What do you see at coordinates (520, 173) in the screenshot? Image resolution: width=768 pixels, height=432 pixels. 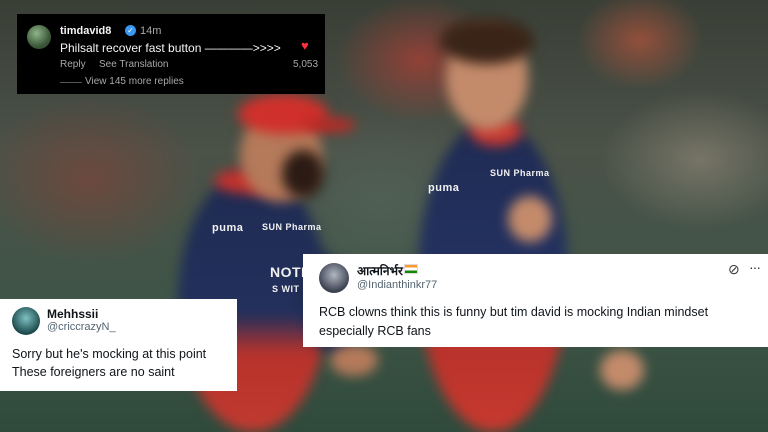 I see `sponsor-logo-right: SUN Pharma` at bounding box center [520, 173].